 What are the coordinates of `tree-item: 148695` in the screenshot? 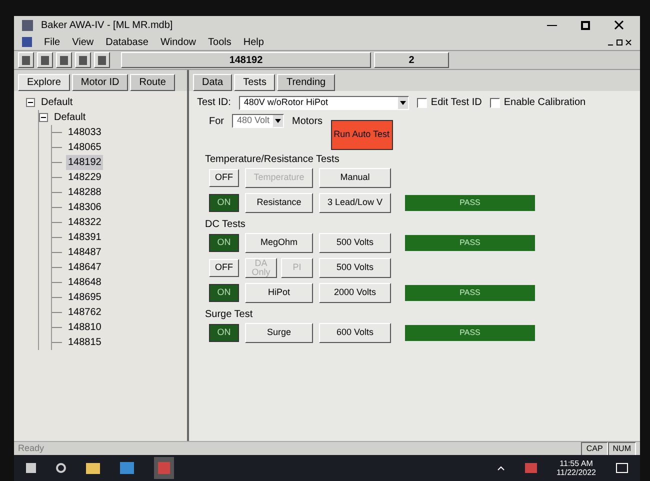 It's located at (85, 297).